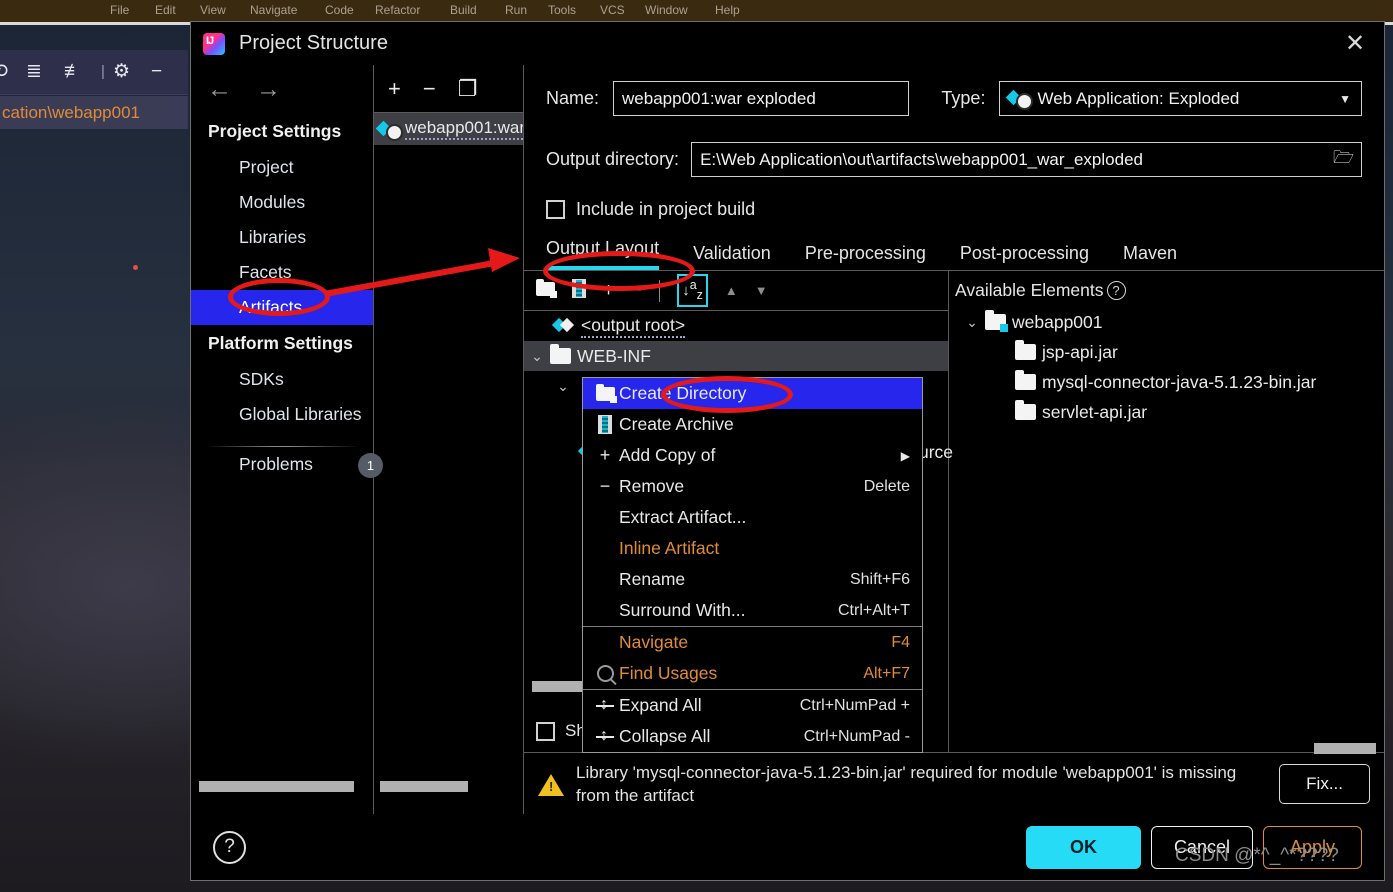 This screenshot has height=892, width=1393. What do you see at coordinates (752, 486) in the screenshot?
I see `menu-item-remove: − Remove Delete` at bounding box center [752, 486].